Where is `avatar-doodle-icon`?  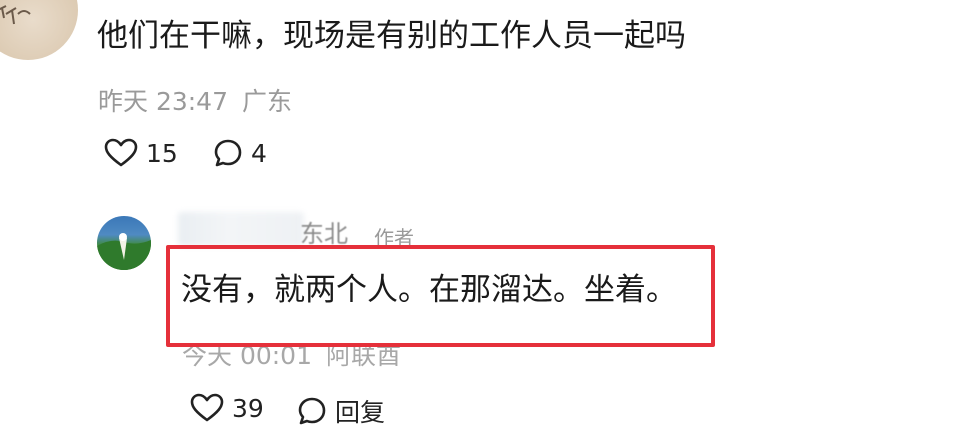 avatar-doodle-icon is located at coordinates (15, 15).